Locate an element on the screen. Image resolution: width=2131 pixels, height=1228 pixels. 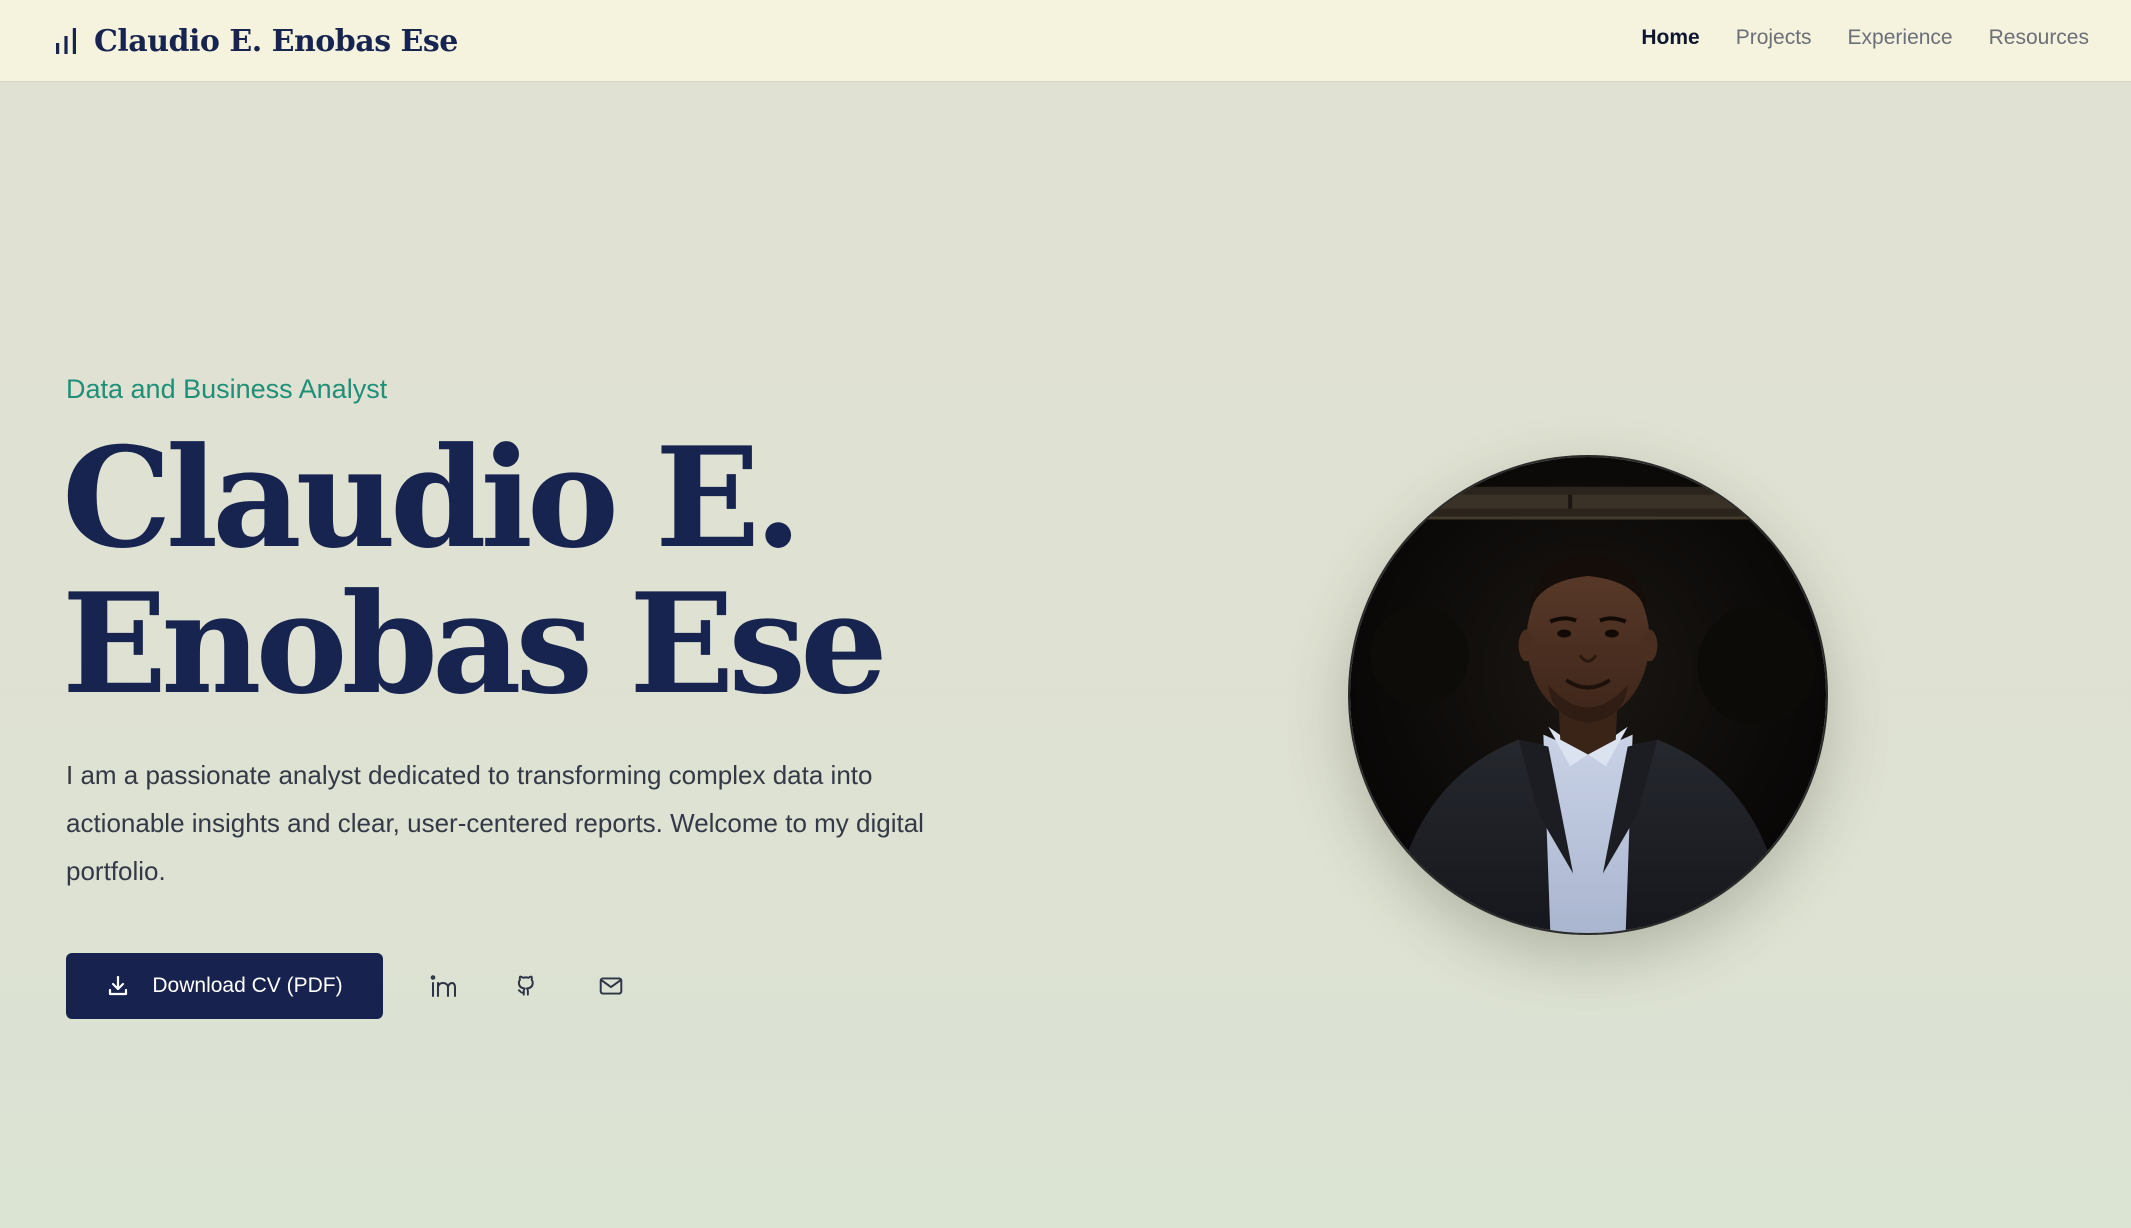
github-link is located at coordinates (527, 986).